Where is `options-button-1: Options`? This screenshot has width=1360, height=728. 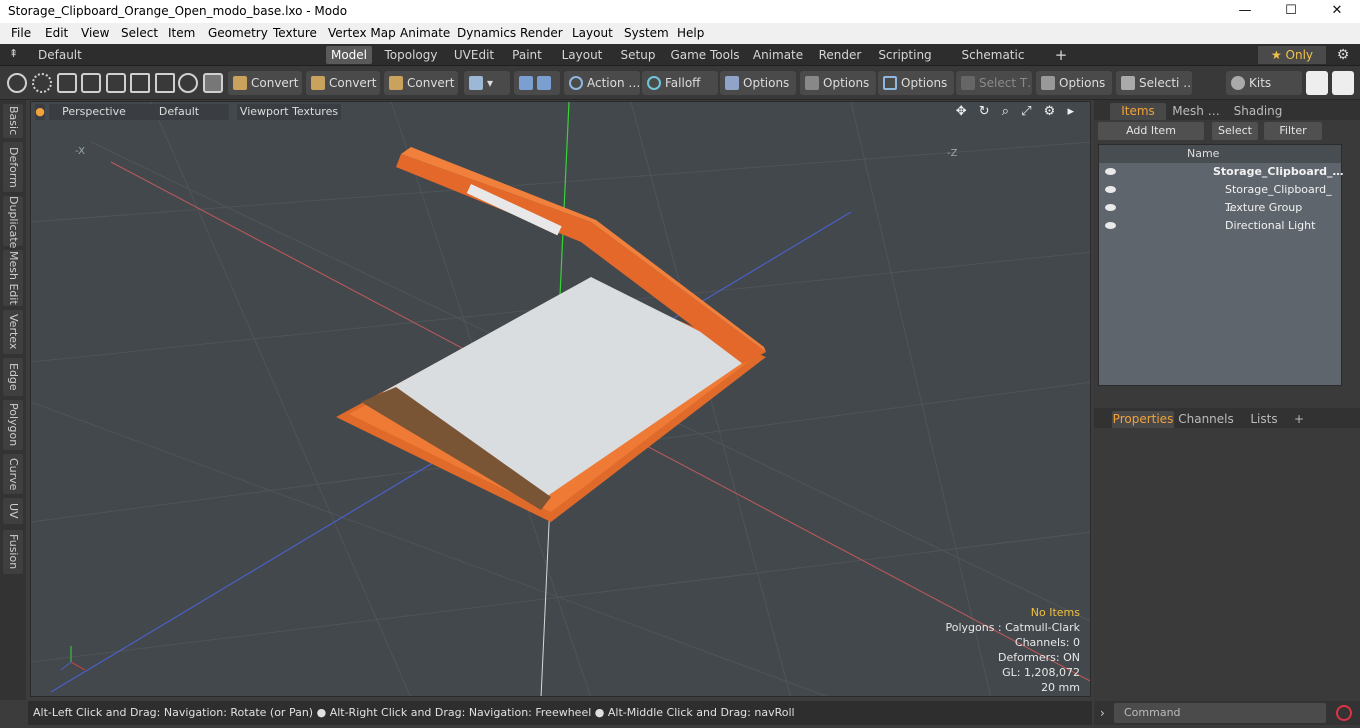 options-button-1: Options is located at coordinates (758, 83).